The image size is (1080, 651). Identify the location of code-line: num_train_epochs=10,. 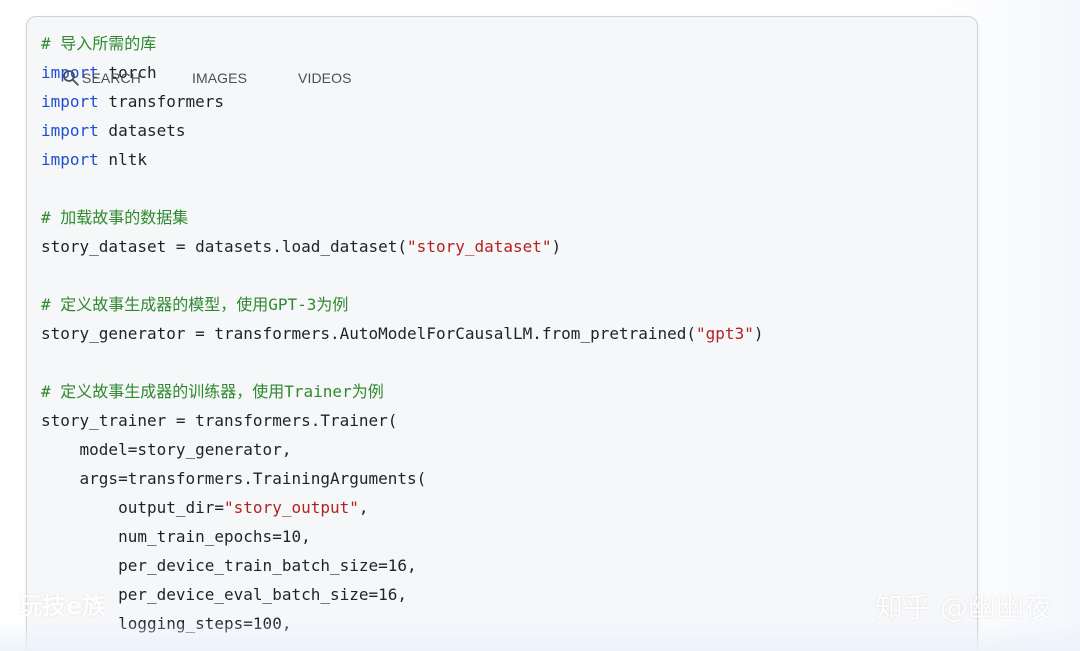
(402, 536).